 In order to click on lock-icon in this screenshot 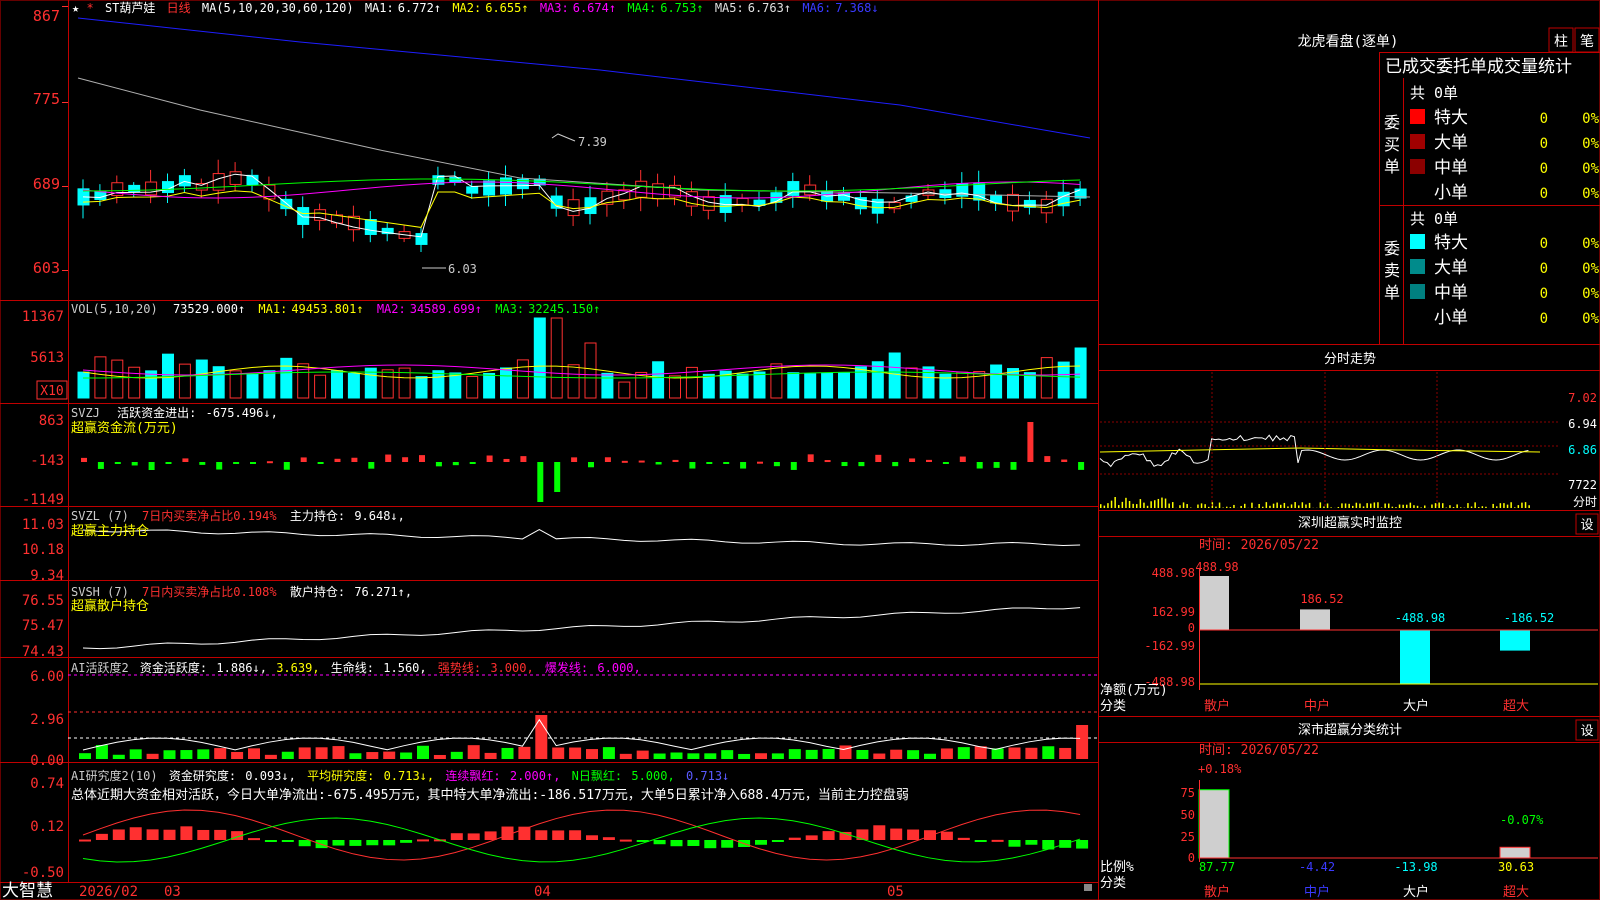, I will do `click(1088, 887)`.